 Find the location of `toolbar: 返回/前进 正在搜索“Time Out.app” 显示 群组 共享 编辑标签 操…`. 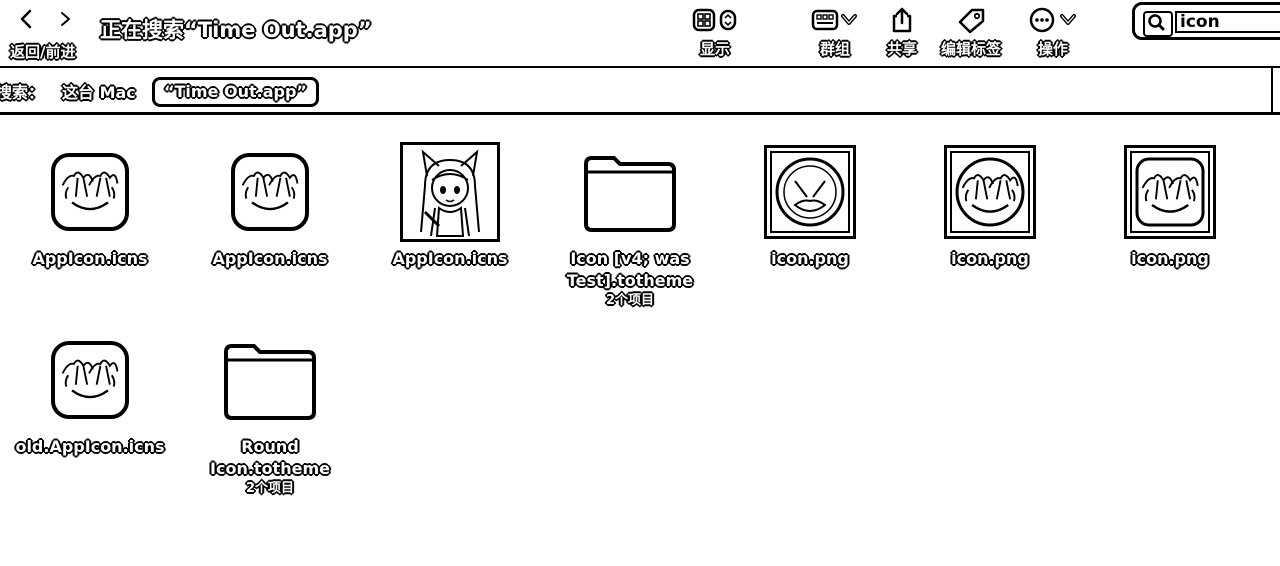

toolbar: 返回/前进 正在搜索“Time Out.app” 显示 群组 共享 编辑标签 操… is located at coordinates (640, 34).